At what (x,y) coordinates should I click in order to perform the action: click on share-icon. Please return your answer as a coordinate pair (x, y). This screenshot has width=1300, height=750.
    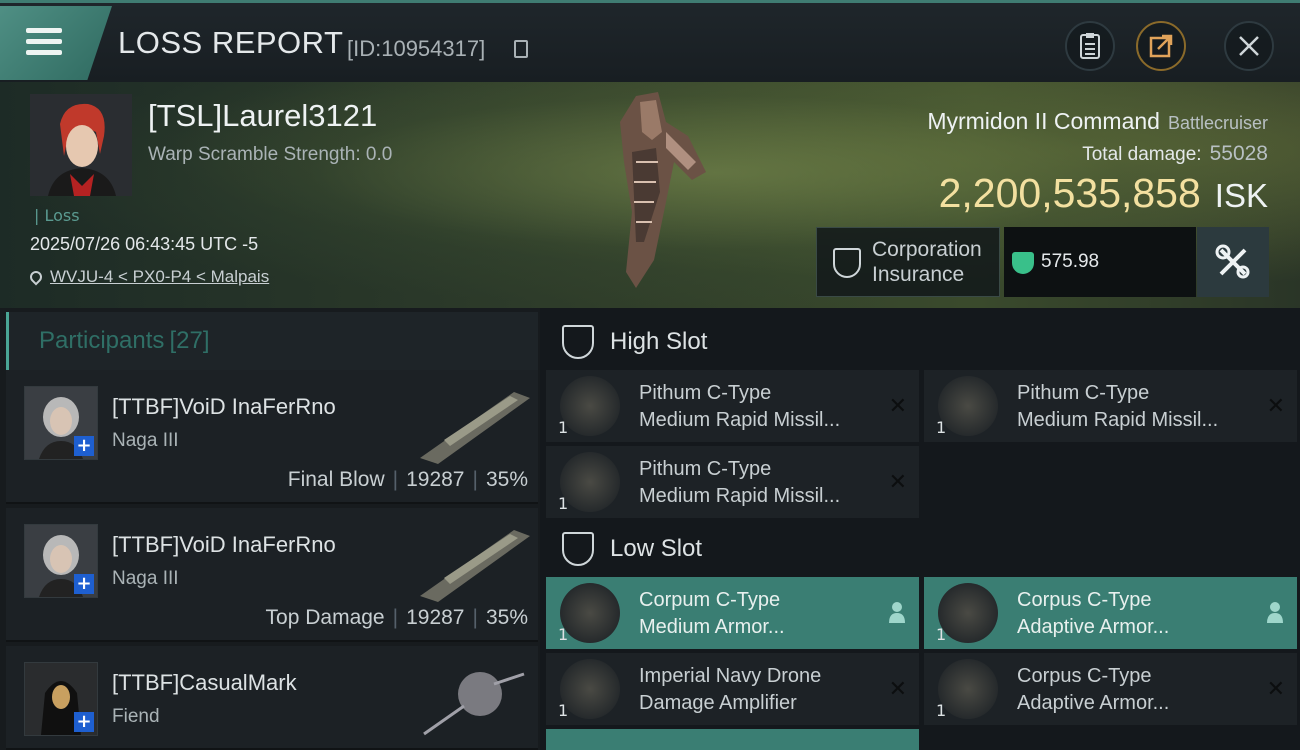
    Looking at the image, I should click on (1161, 46).